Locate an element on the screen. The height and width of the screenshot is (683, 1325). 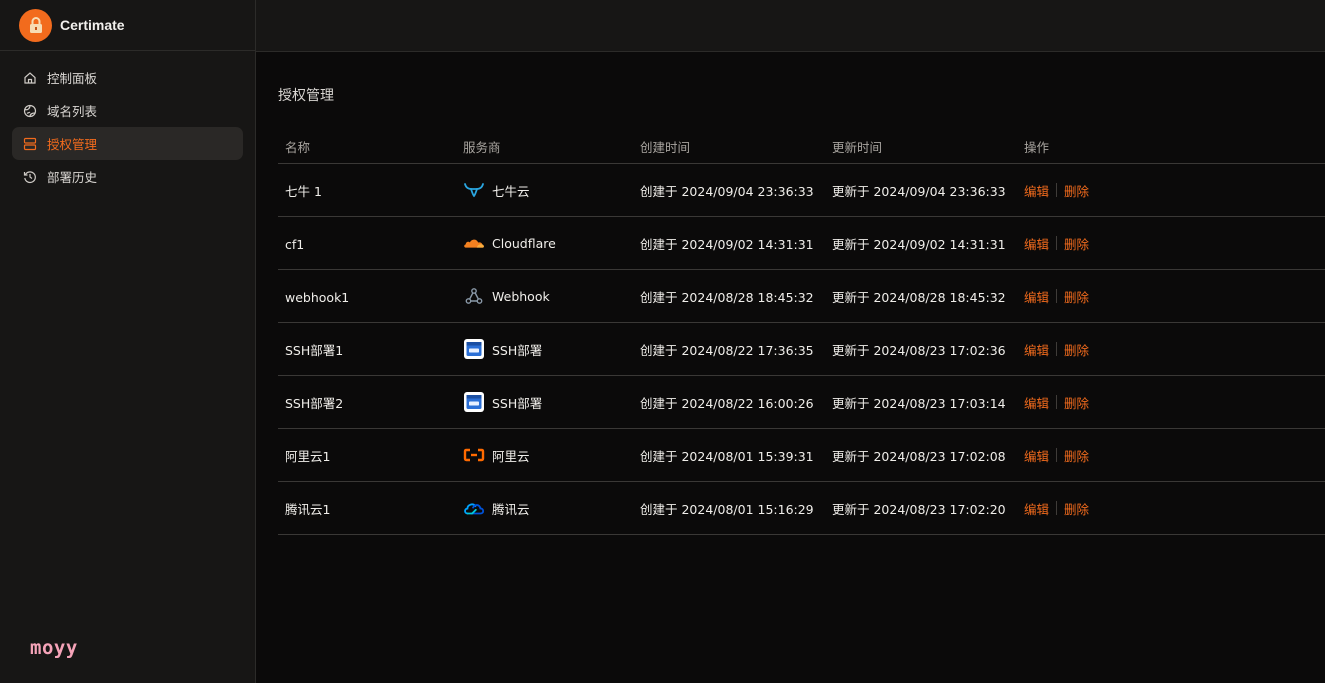
updated-time: 更新于 2024/08/23 17:02:08 is located at coordinates (919, 456).